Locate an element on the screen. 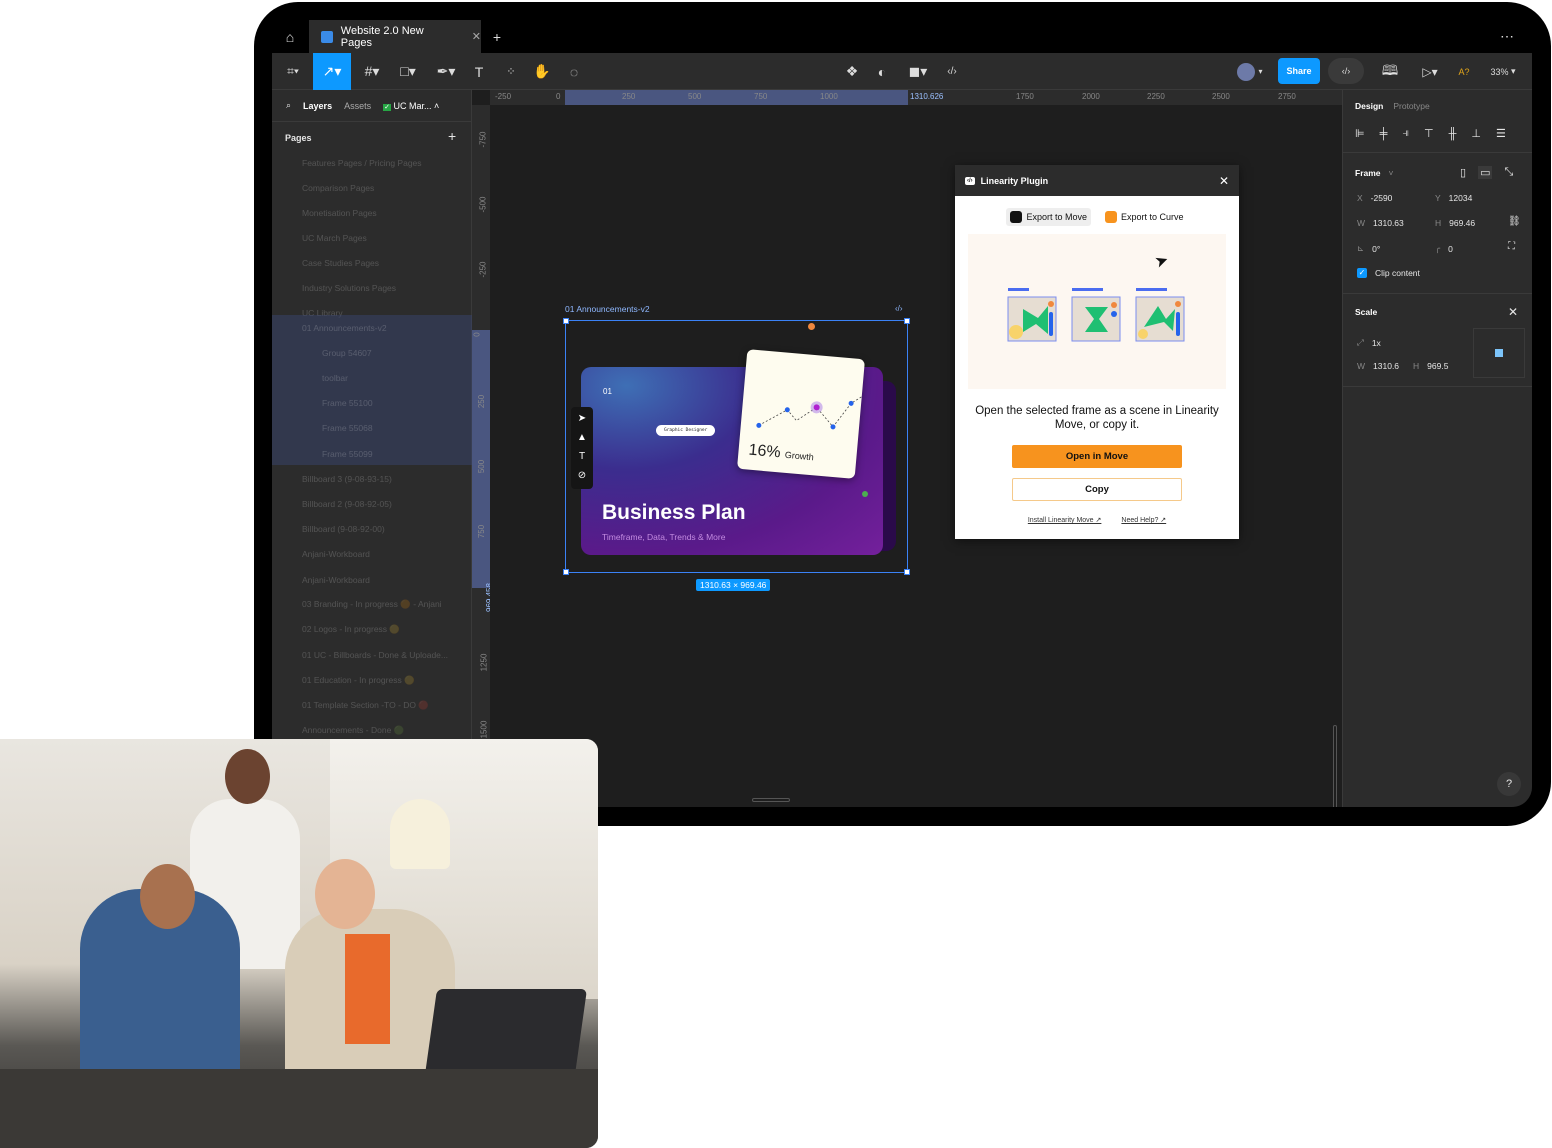 The width and height of the screenshot is (1552, 1148). page-item: Monetisation Pages is located at coordinates (372, 212).